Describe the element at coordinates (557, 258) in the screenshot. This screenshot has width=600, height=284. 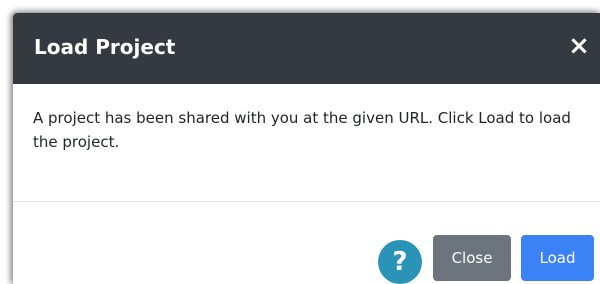
I see `load-button: Load` at that location.